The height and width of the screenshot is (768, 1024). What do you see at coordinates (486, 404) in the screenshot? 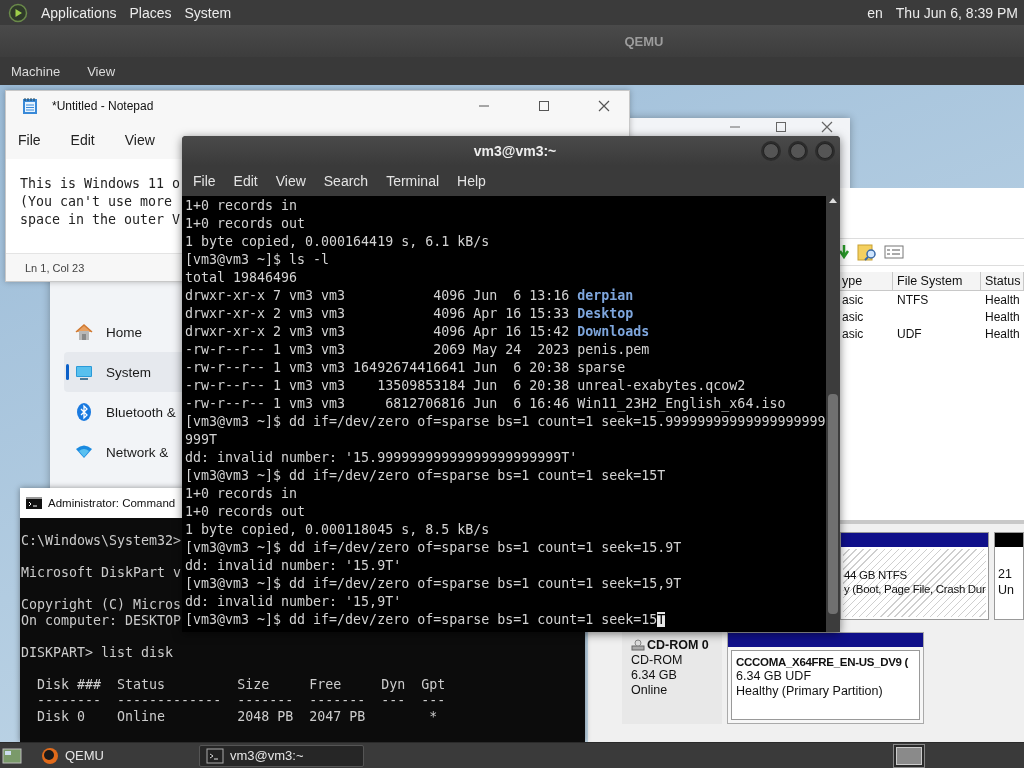
I see `terminal-line: -rw-r--r-- 1 vm3 vm3 6812706816 Jun 6 16:46 Win11_23H2_English_x64.iso` at bounding box center [486, 404].